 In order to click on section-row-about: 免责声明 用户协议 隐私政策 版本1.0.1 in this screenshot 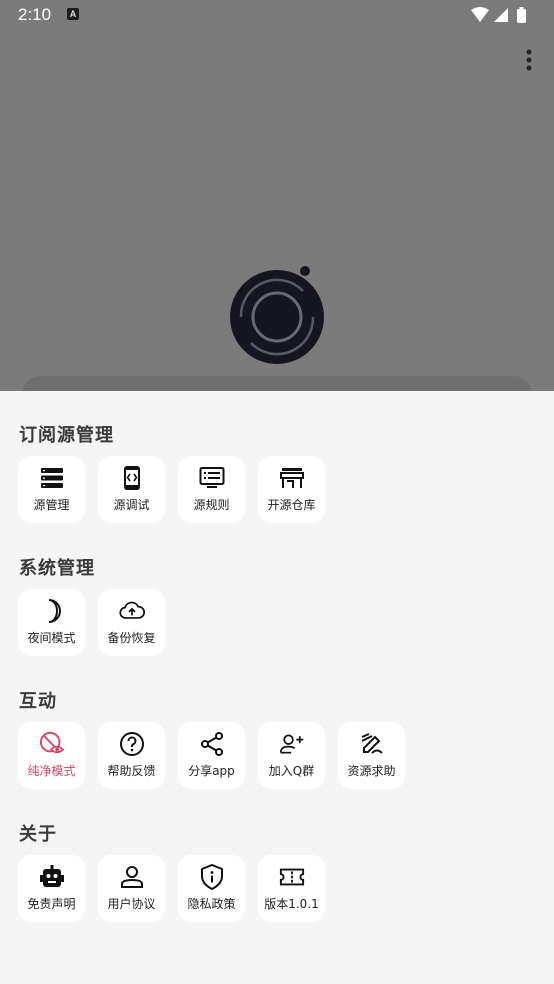, I will do `click(171, 888)`.